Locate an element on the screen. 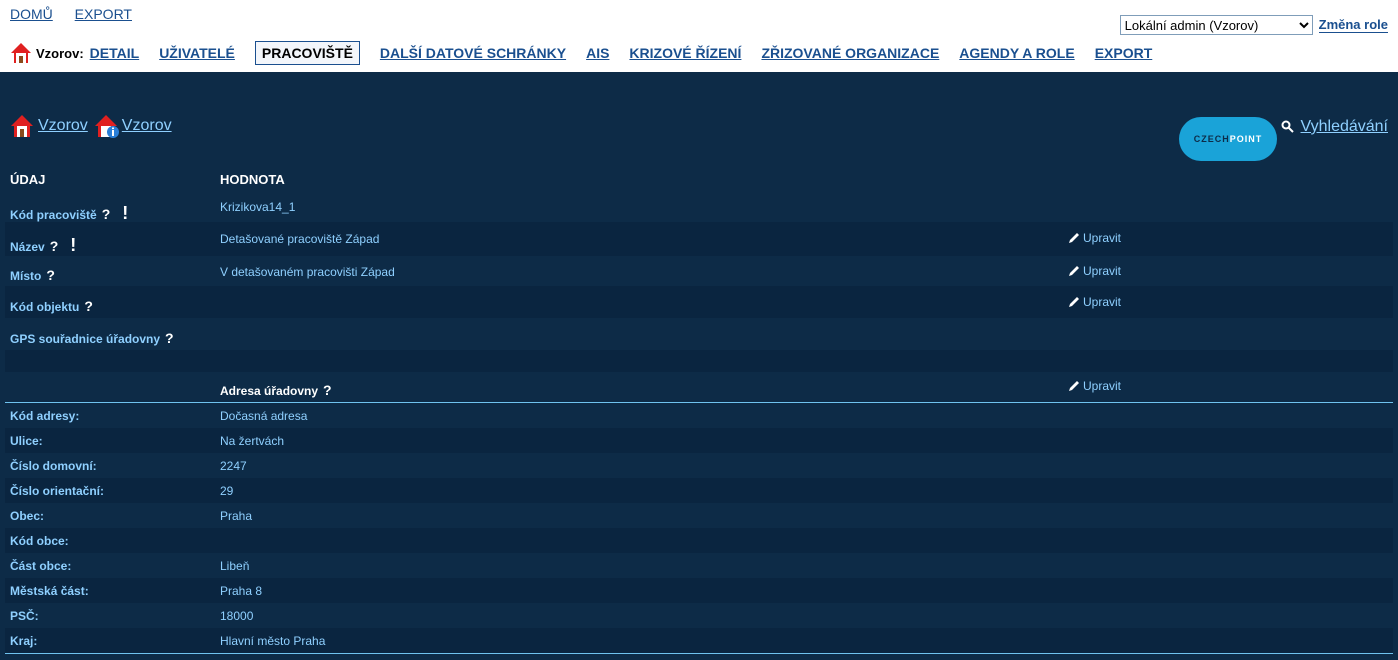 The height and width of the screenshot is (660, 1398). nav-context: Vzorov: is located at coordinates (60, 53).